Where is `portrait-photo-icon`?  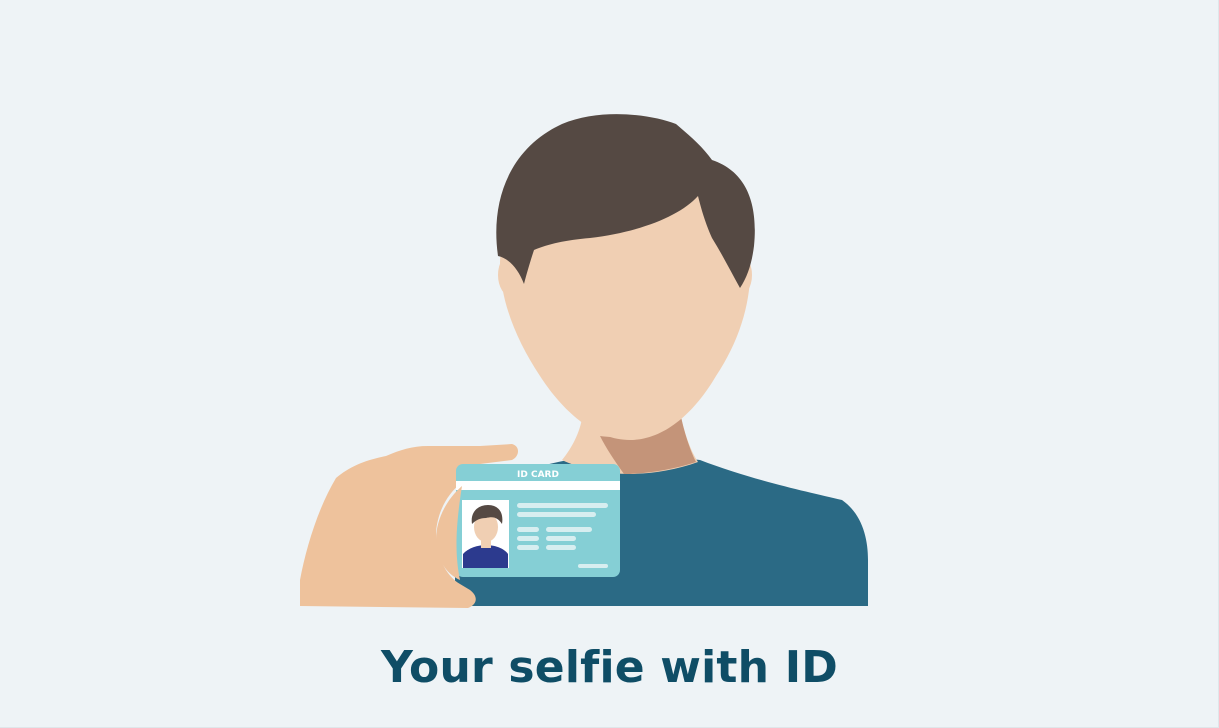
portrait-photo-icon is located at coordinates (485, 534).